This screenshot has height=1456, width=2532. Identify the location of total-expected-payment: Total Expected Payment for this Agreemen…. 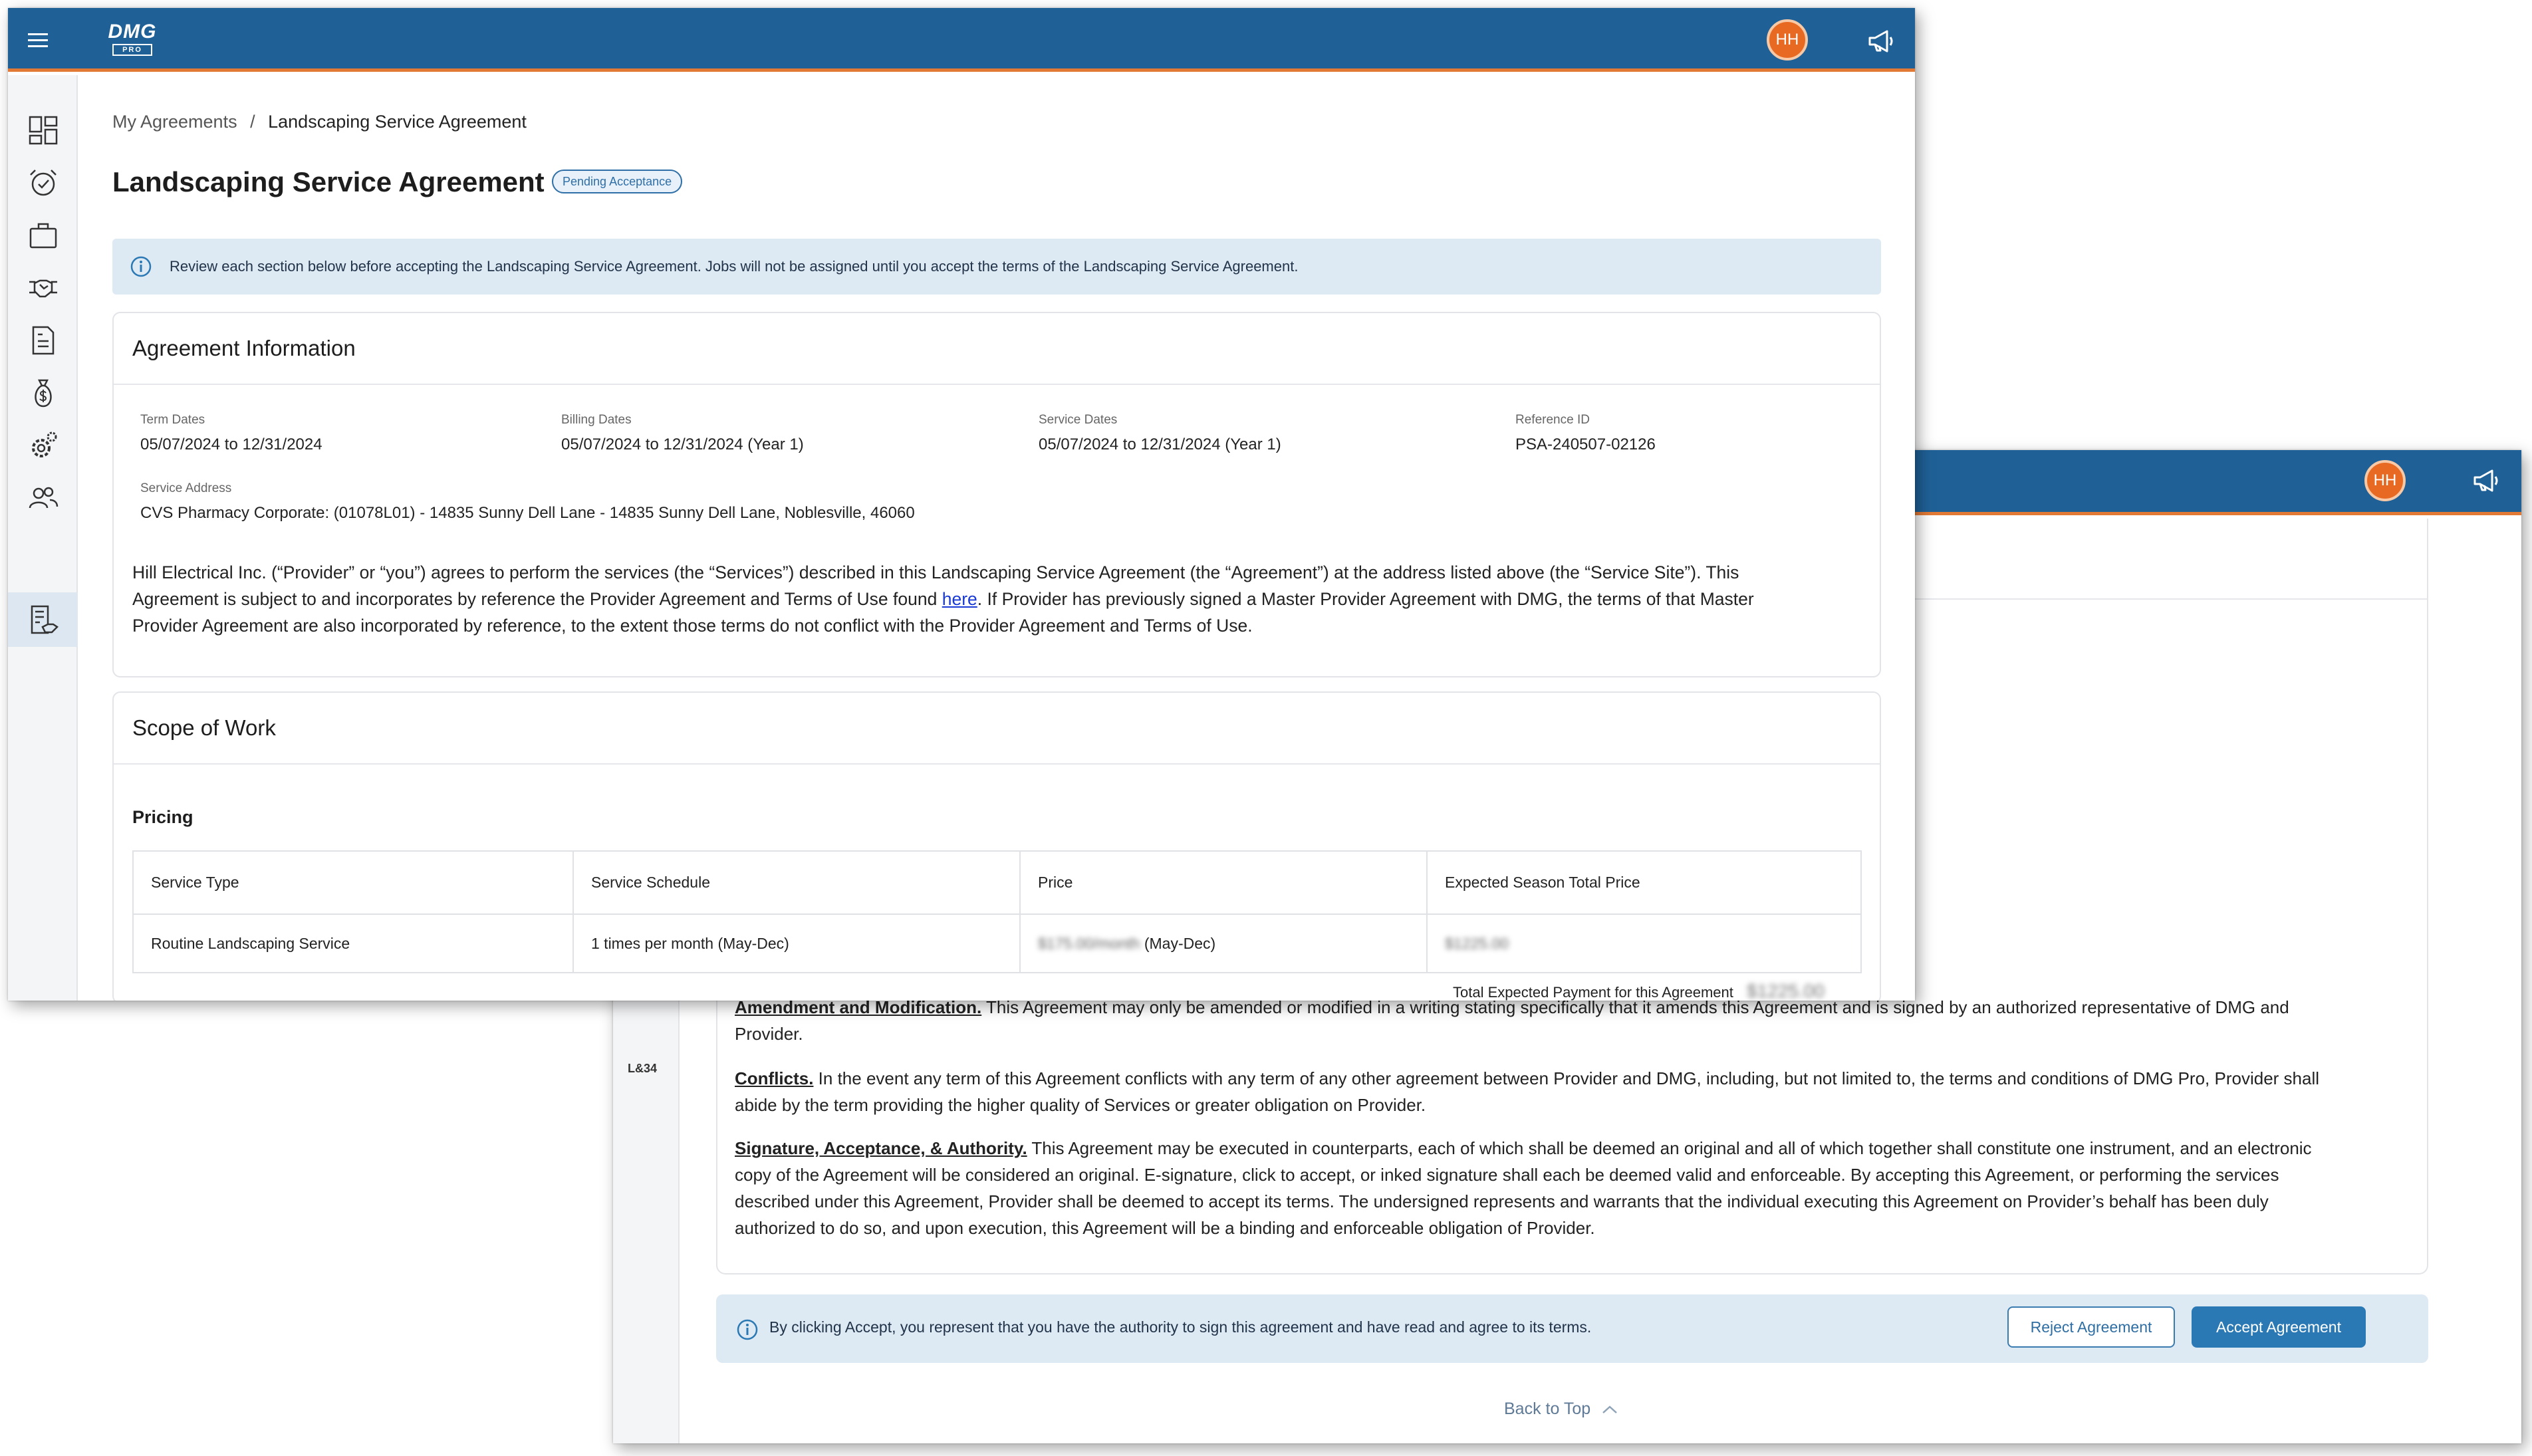
(1639, 991).